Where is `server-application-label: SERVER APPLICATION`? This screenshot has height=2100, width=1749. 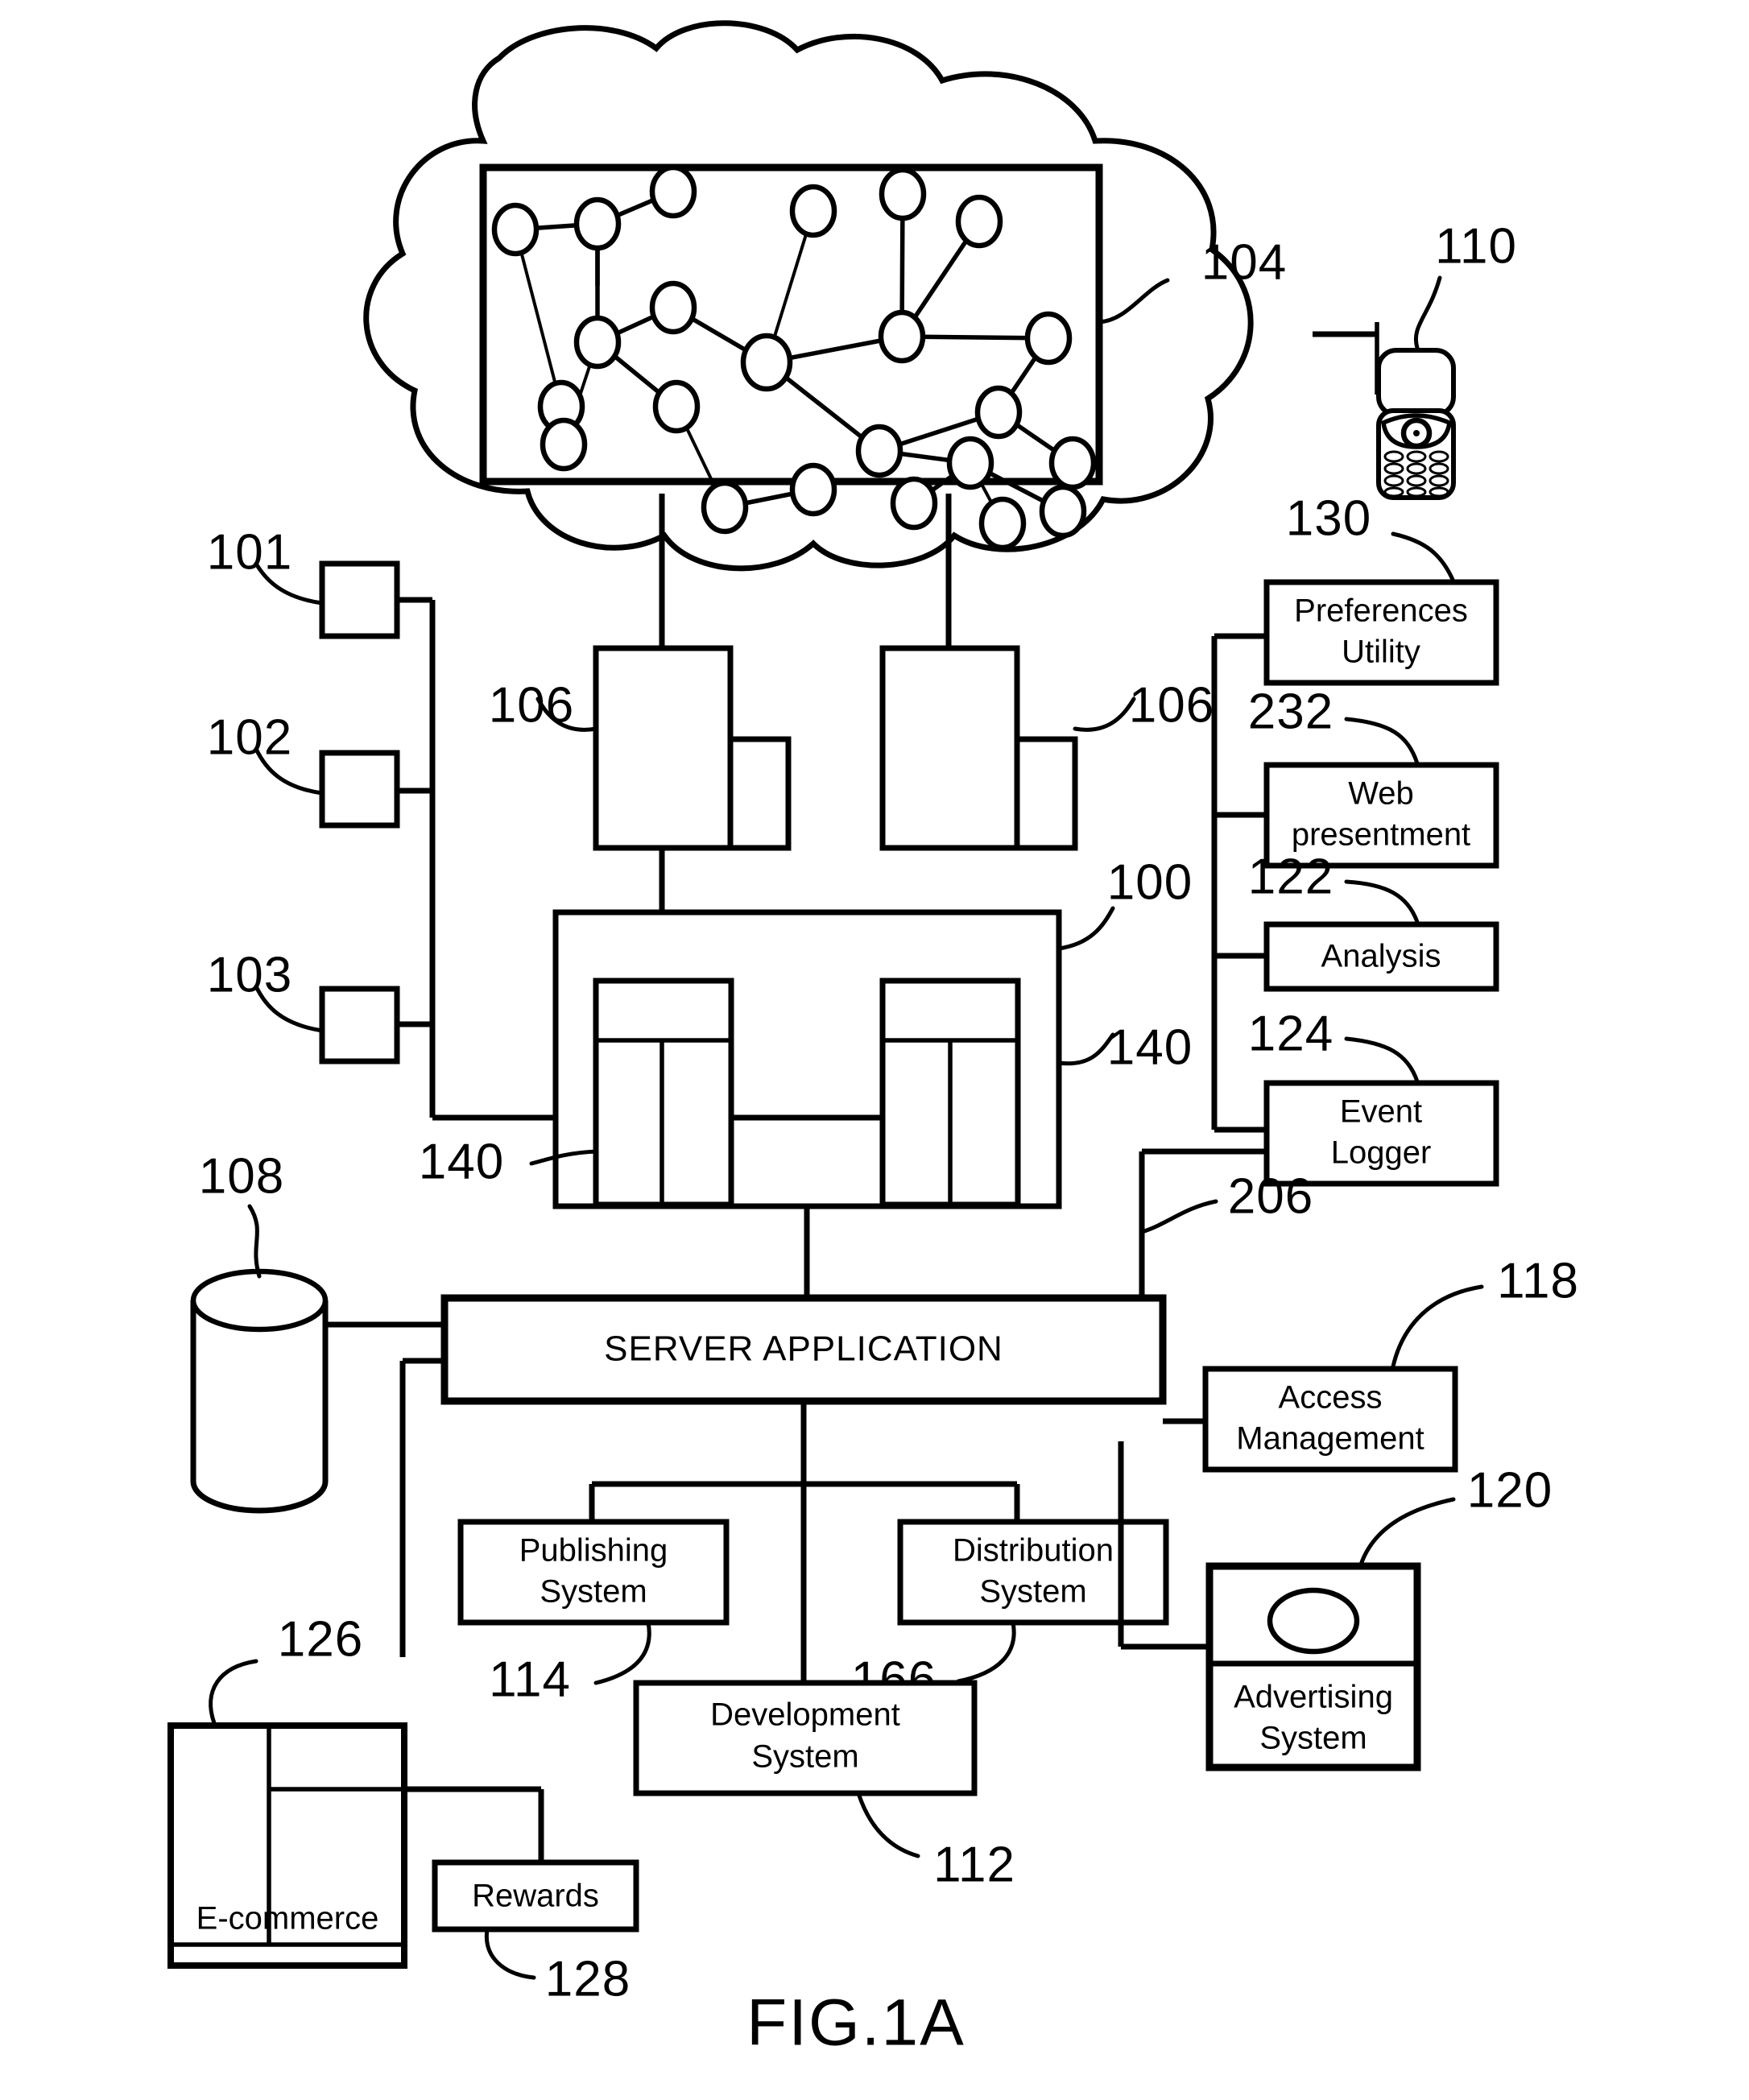
server-application-label: SERVER APPLICATION is located at coordinates (803, 1349).